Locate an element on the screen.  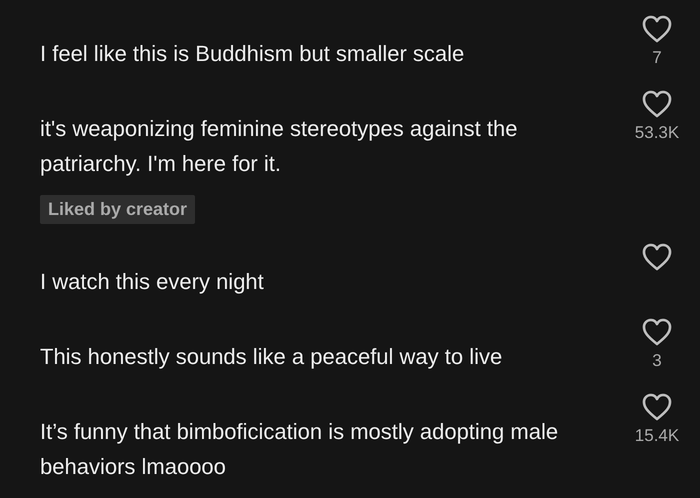
liked-by-creator-badge: Liked by creator is located at coordinates (118, 209).